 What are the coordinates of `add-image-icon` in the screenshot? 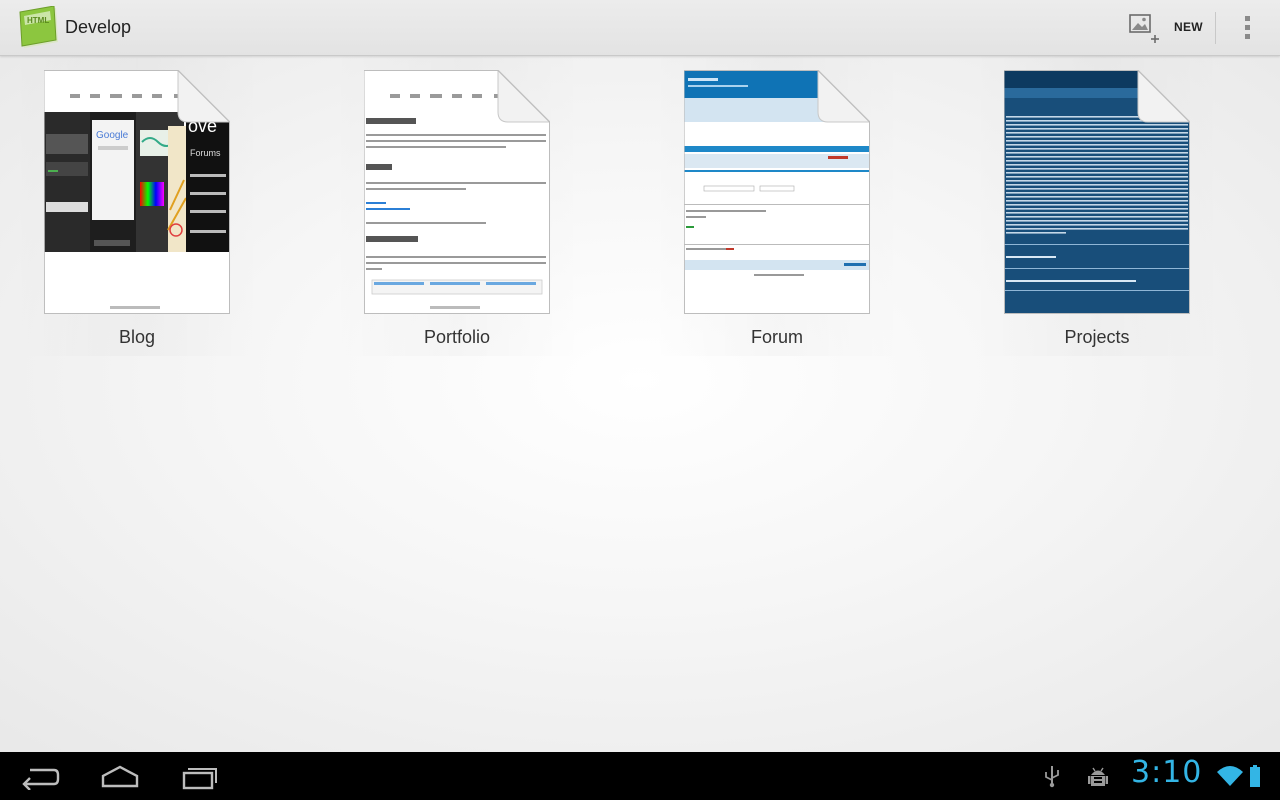 It's located at (1144, 28).